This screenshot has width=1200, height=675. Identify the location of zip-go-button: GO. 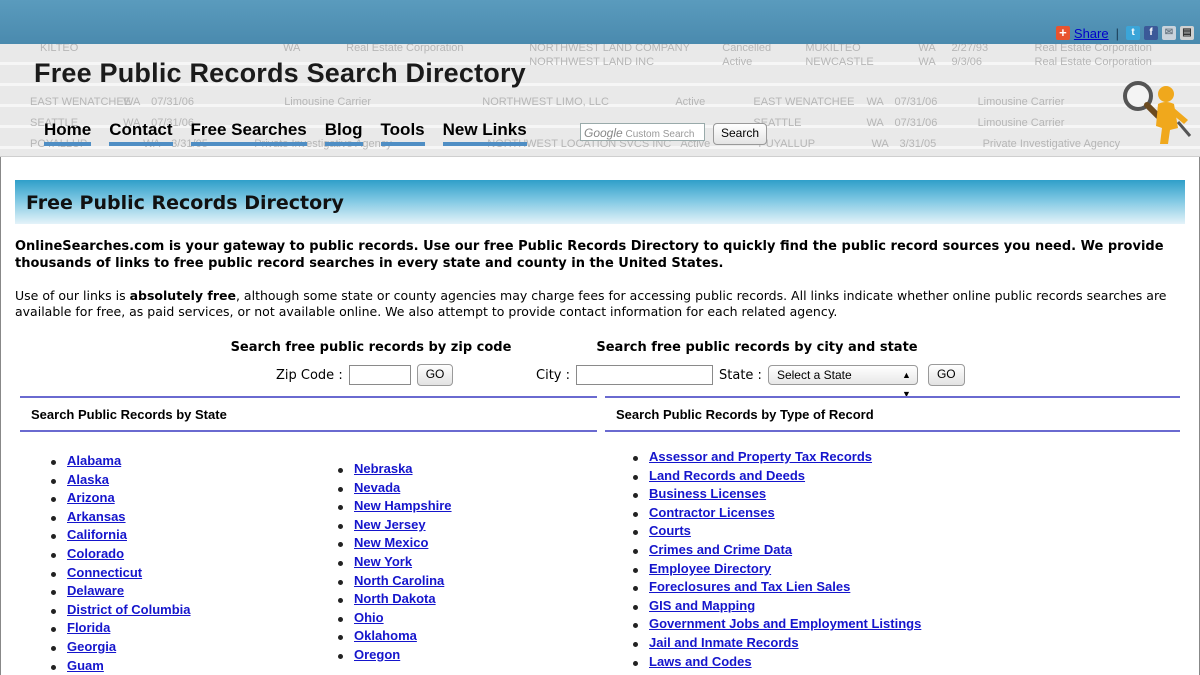
(435, 375).